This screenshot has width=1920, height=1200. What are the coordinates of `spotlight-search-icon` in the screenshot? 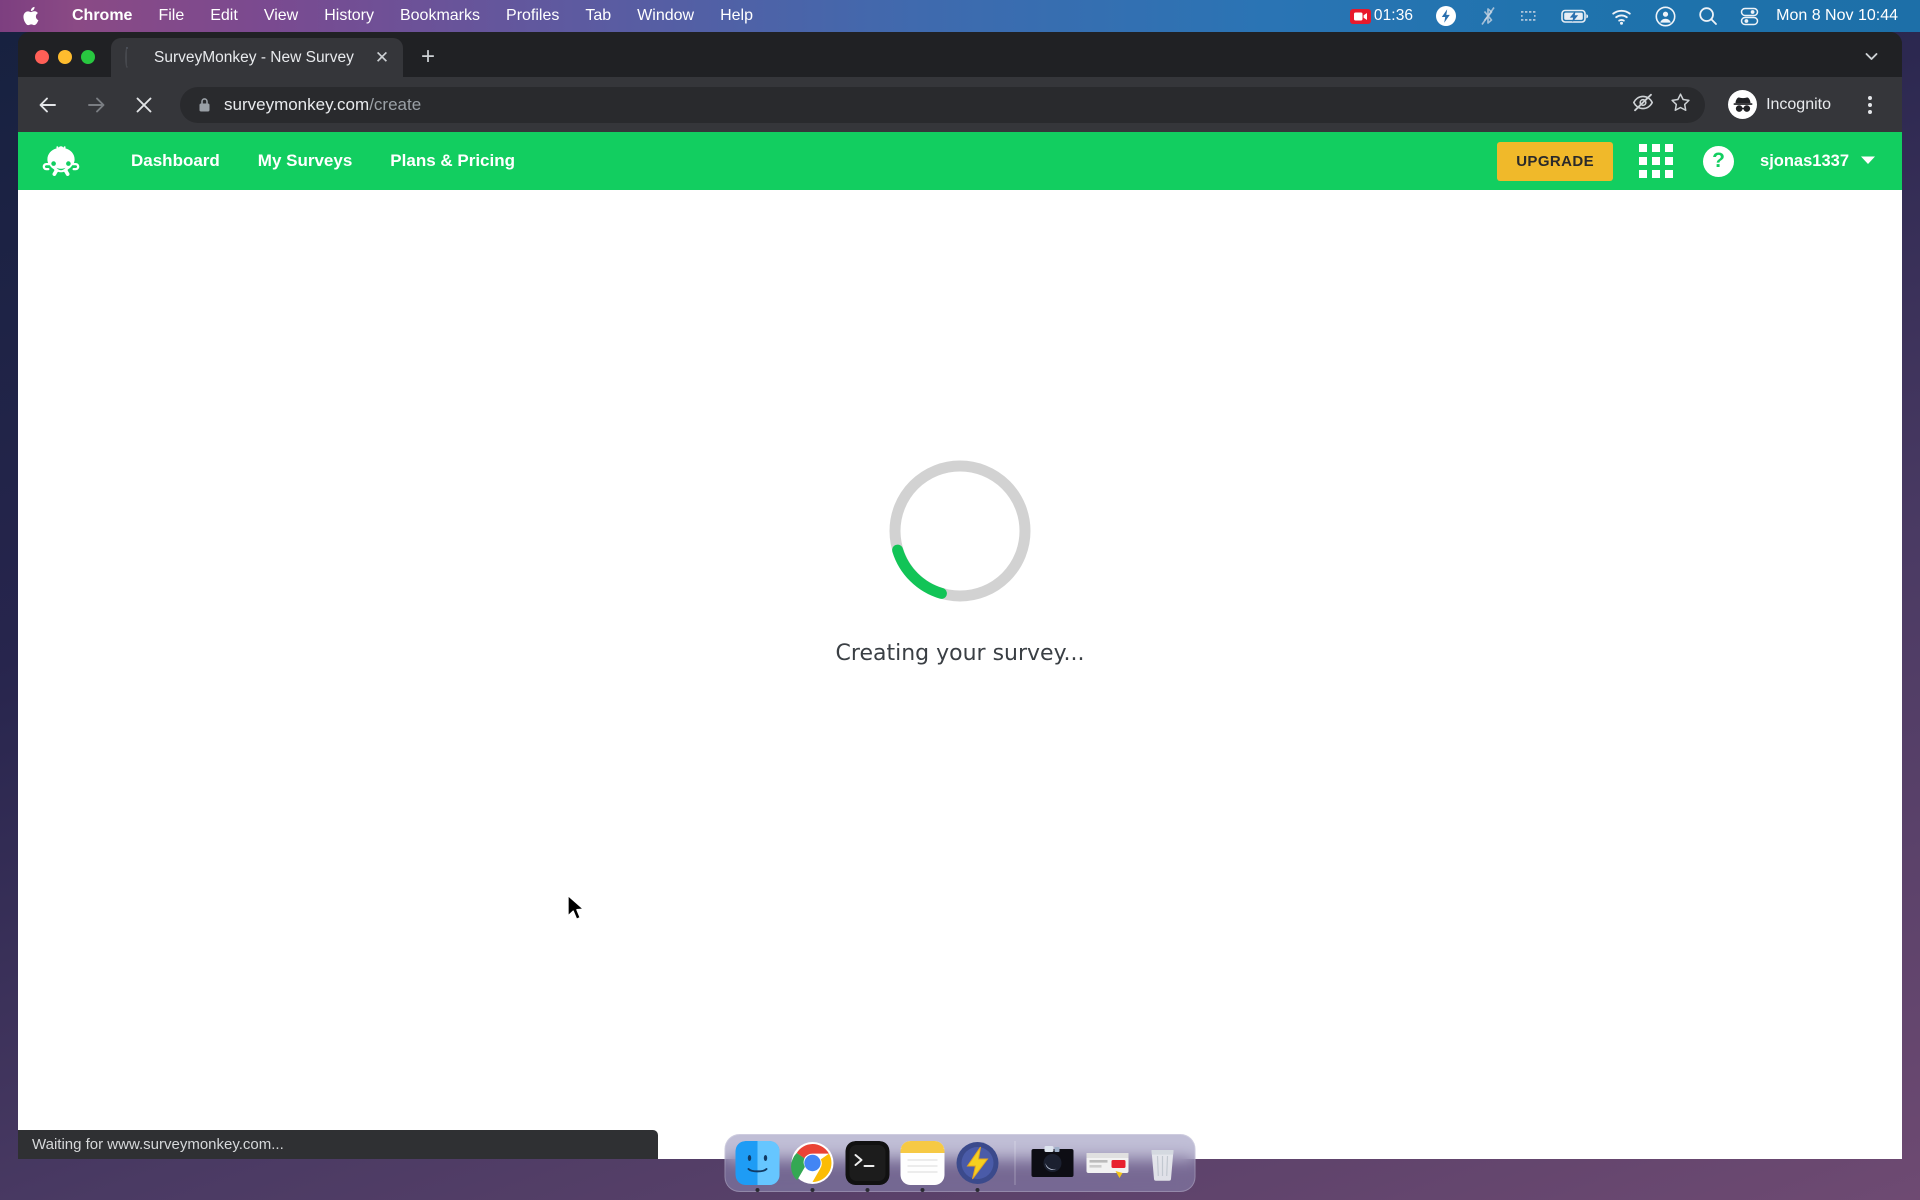 It's located at (1708, 16).